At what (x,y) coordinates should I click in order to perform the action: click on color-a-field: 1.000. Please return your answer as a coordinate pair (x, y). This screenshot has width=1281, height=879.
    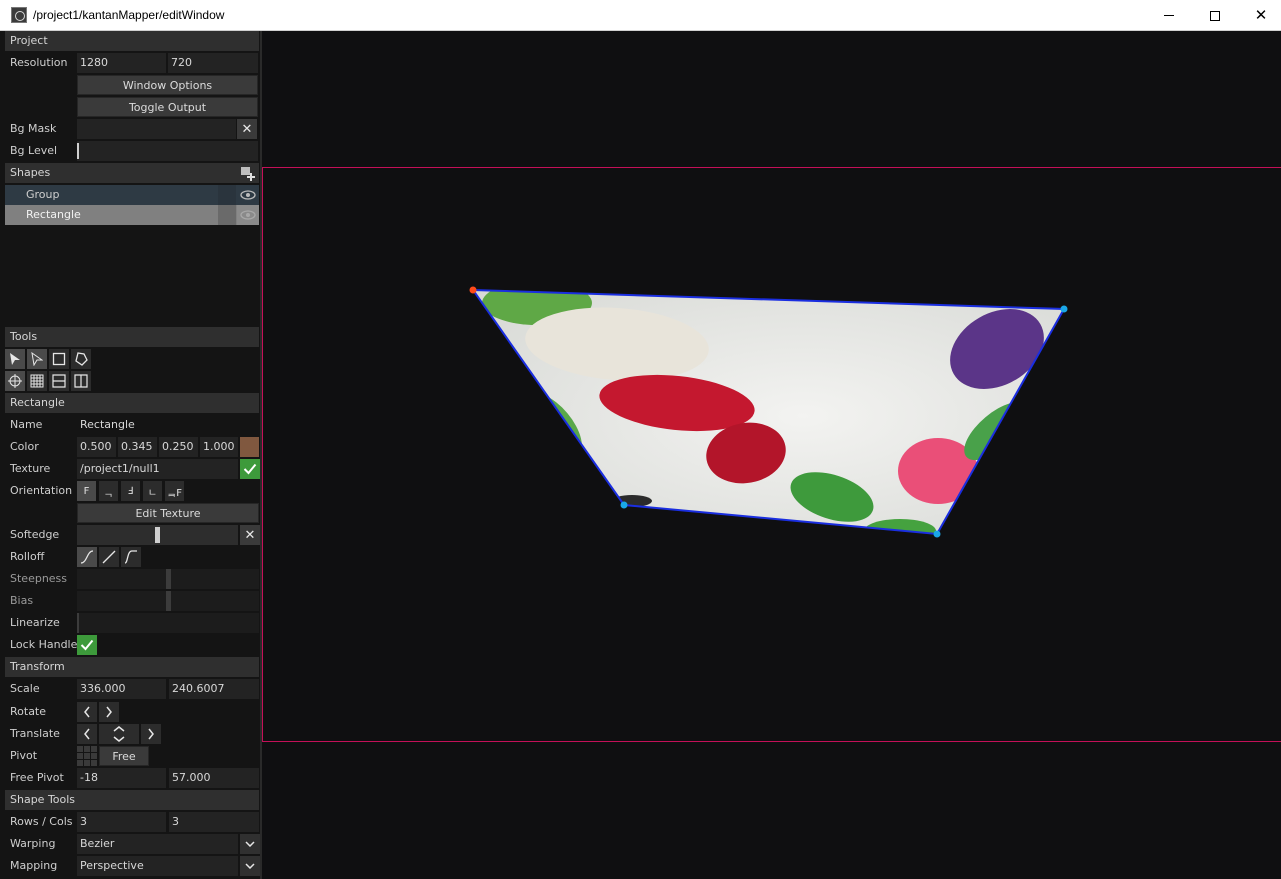
    Looking at the image, I should click on (219, 447).